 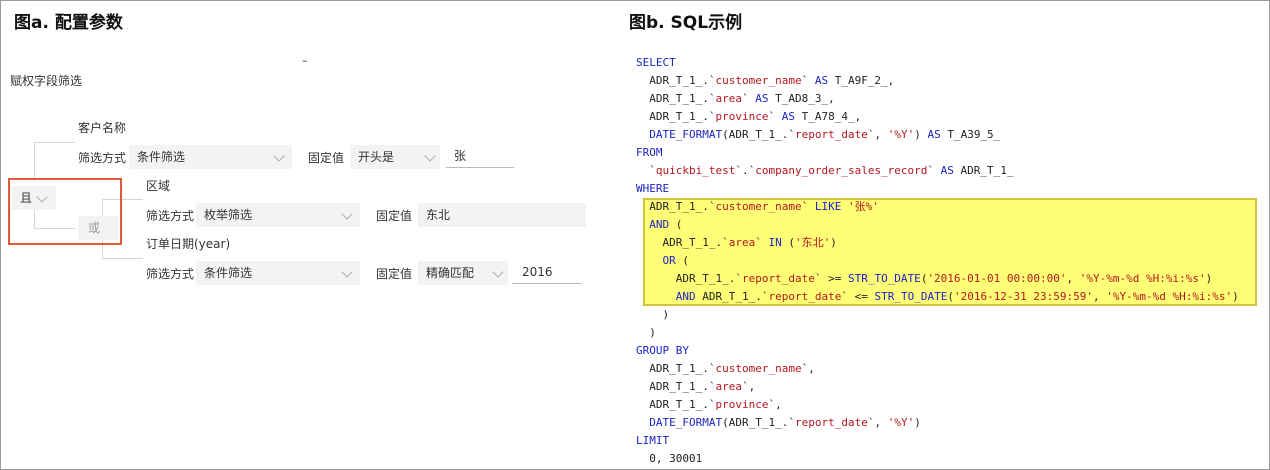 I want to click on value-select-text: 东北, so click(x=438, y=215).